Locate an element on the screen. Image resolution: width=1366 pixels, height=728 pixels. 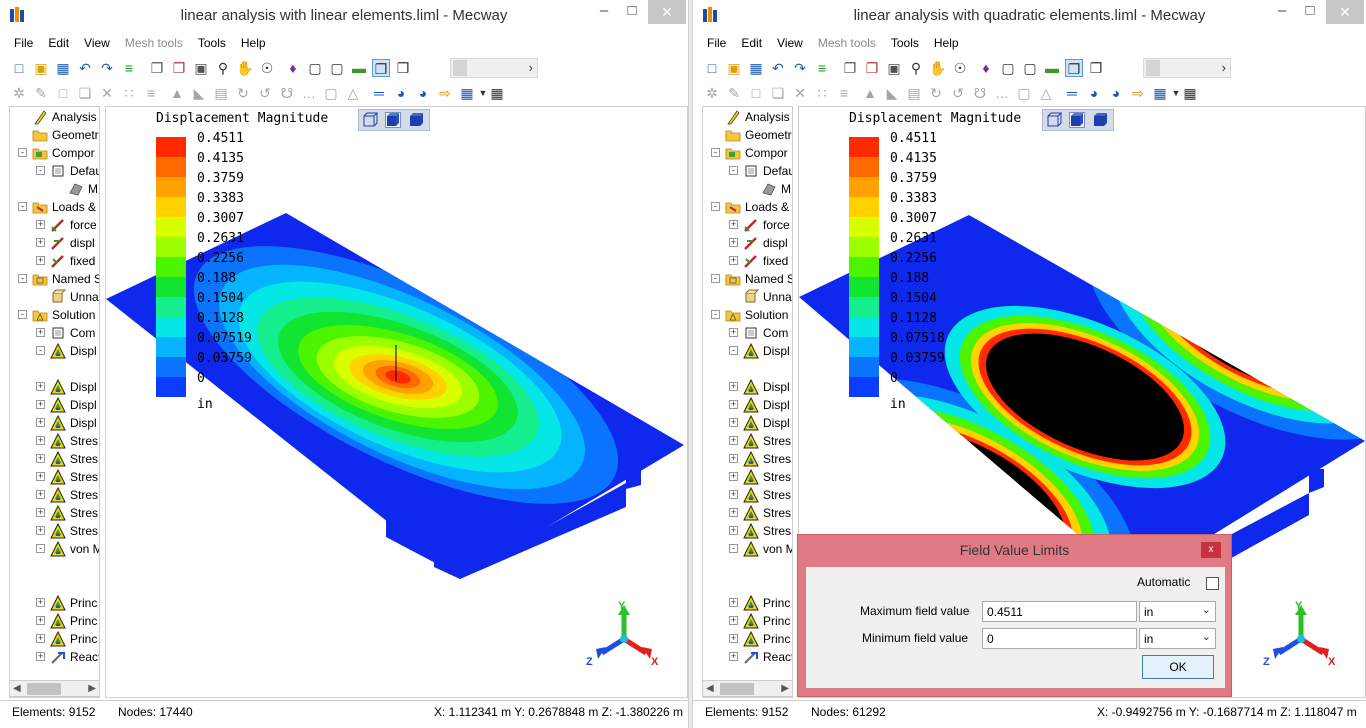
deform-scale-icon: ◕ is located at coordinates (1116, 93).